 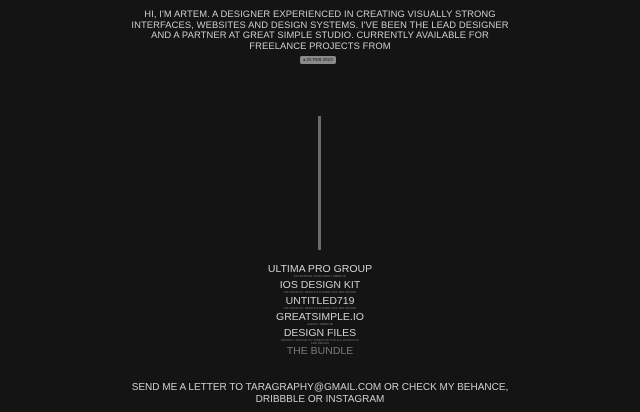 What do you see at coordinates (319, 183) in the screenshot?
I see `vertical-divider` at bounding box center [319, 183].